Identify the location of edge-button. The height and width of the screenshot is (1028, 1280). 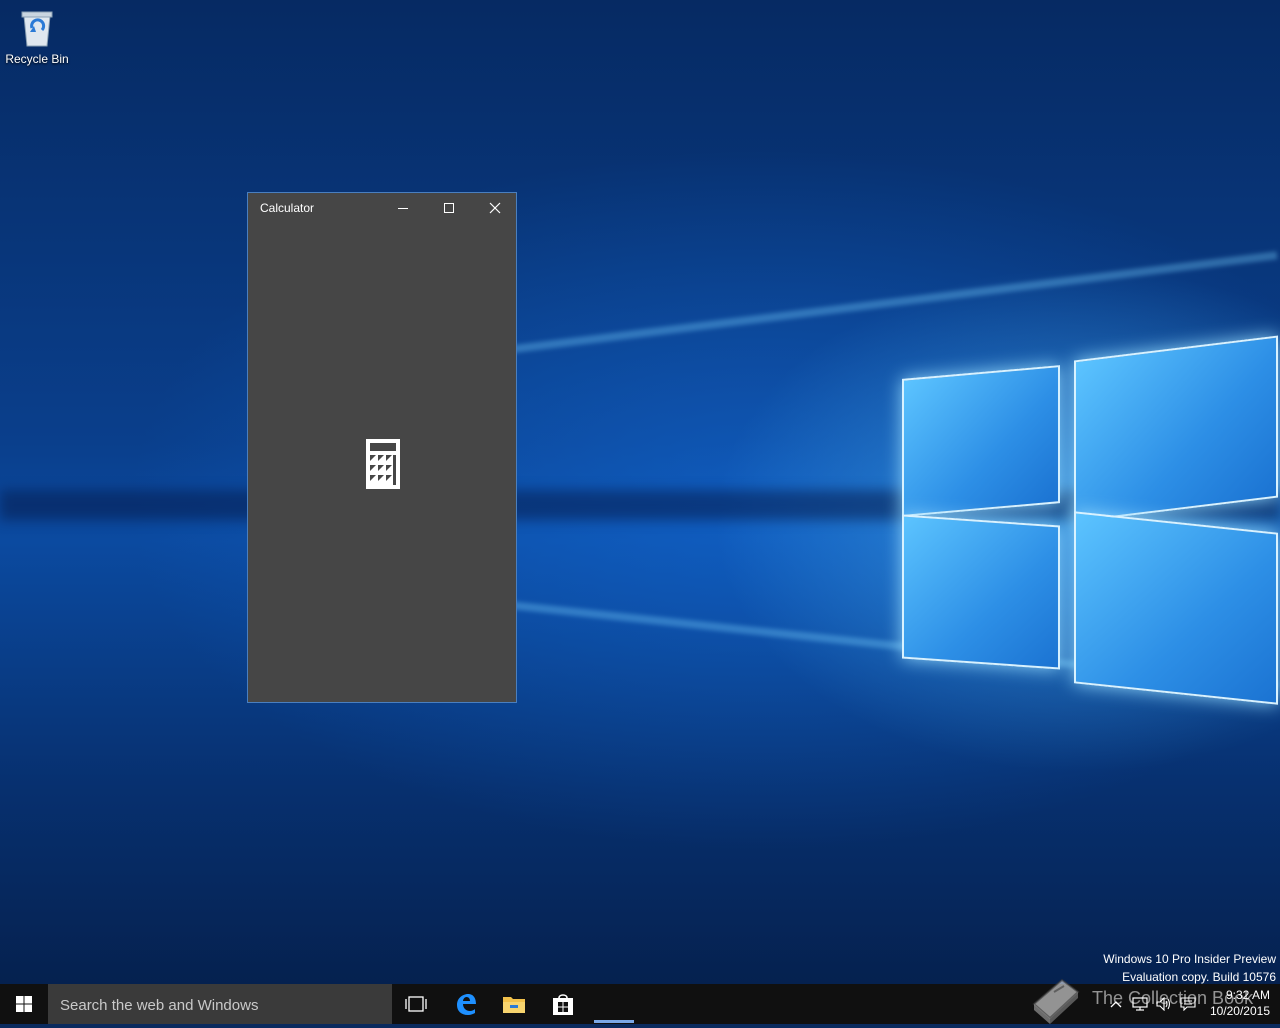
(466, 1004).